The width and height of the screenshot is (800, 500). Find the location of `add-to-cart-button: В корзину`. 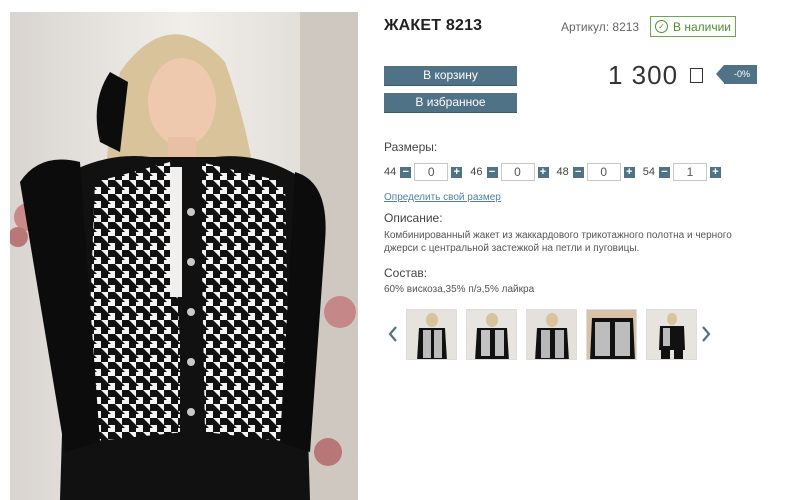

add-to-cart-button: В корзину is located at coordinates (450, 75).